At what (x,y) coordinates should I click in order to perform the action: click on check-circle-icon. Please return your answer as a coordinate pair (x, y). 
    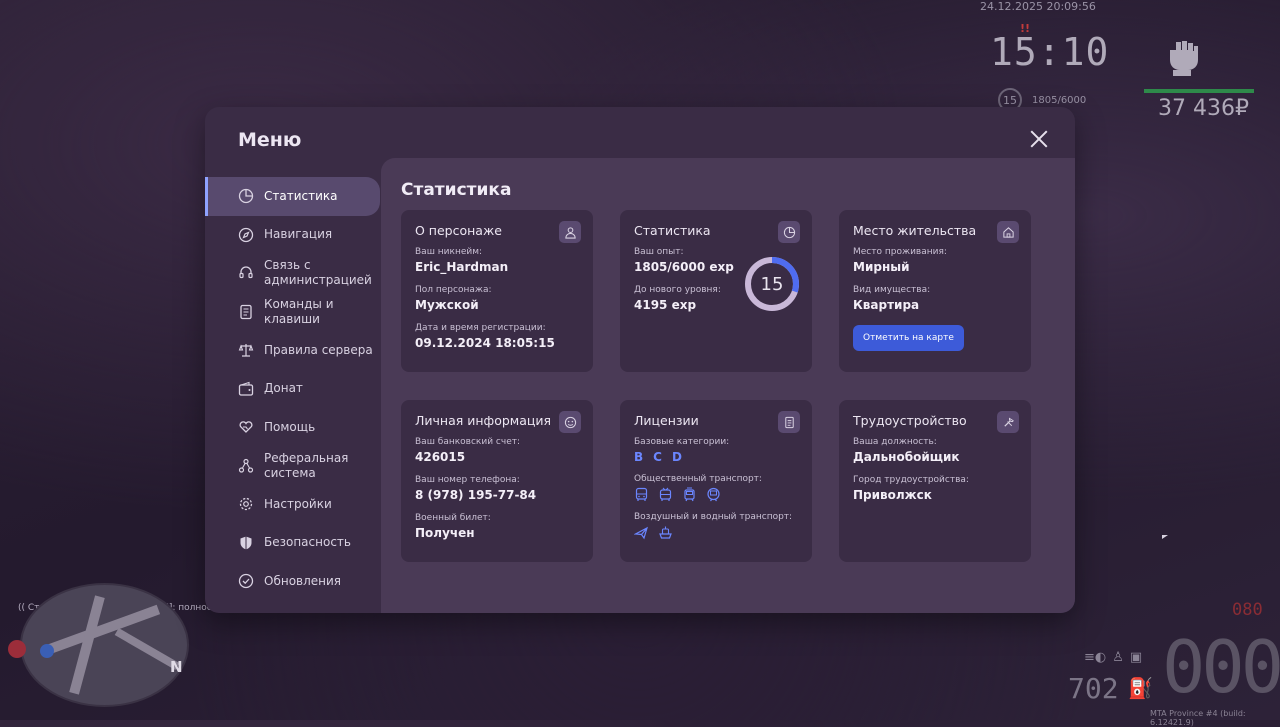
    Looking at the image, I should click on (246, 581).